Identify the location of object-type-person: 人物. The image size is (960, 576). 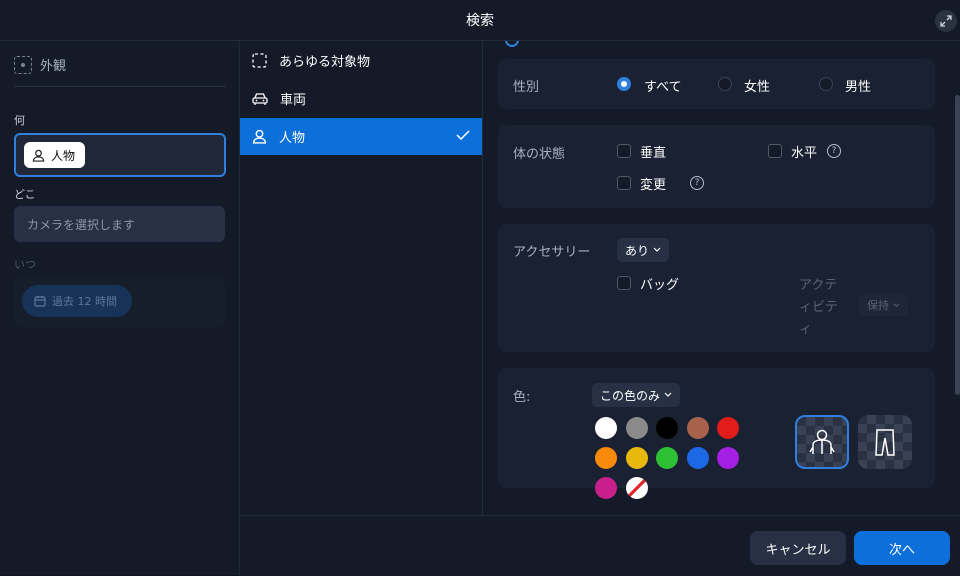
(361, 136).